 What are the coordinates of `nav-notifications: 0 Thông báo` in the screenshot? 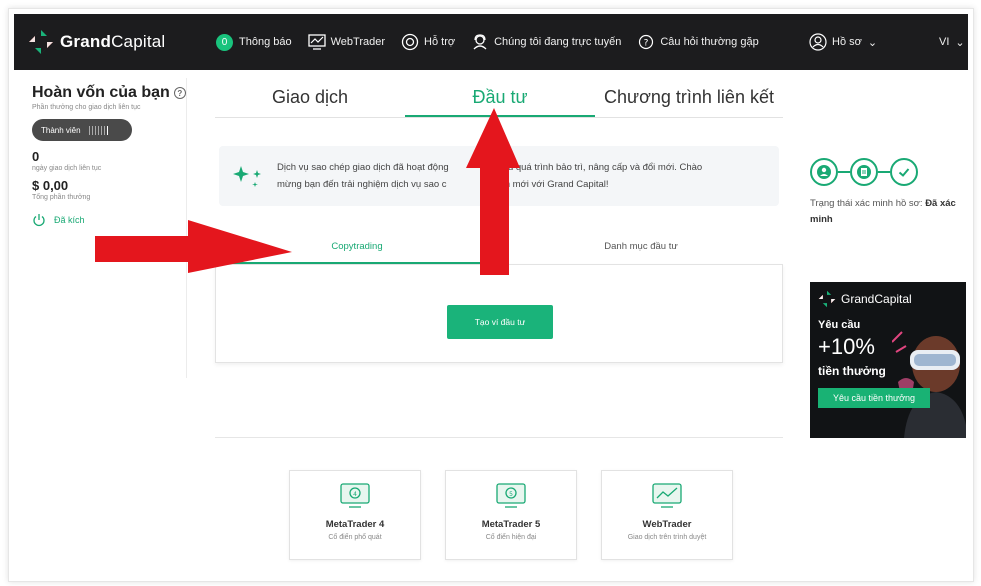 It's located at (254, 42).